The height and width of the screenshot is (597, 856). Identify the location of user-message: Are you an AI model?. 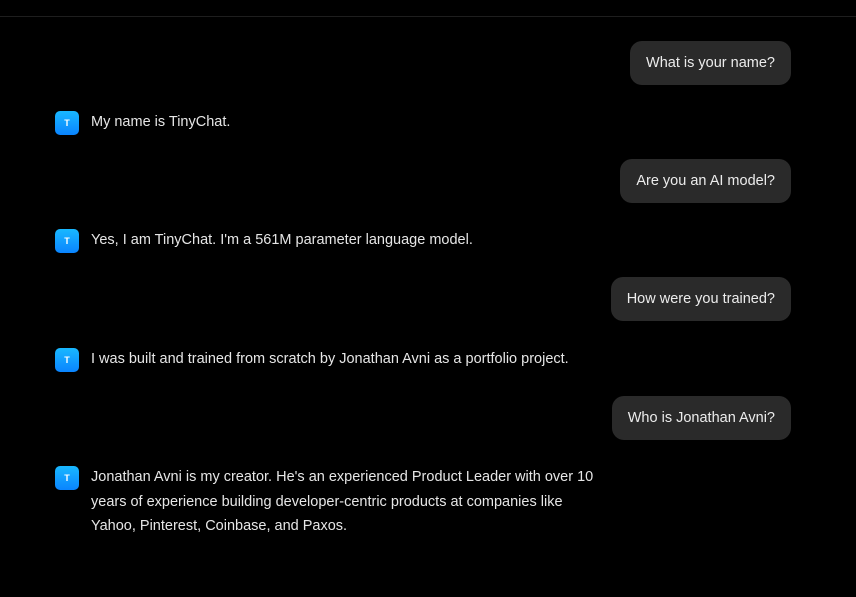
(705, 181).